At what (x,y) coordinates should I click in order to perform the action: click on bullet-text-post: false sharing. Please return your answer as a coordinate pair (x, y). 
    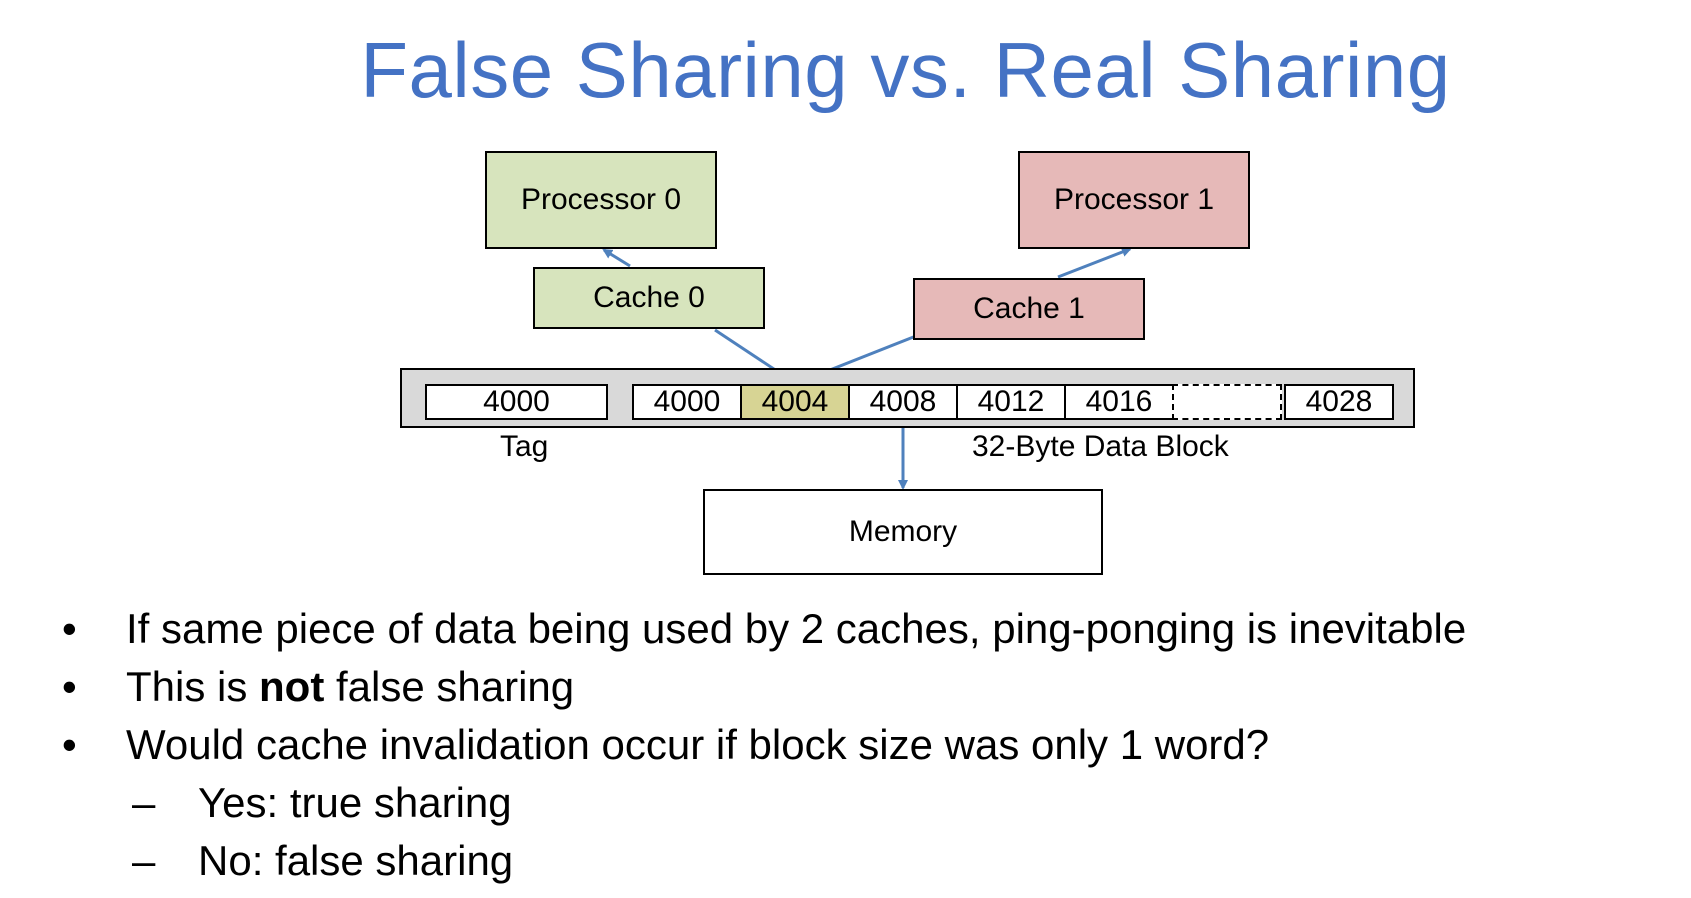
    Looking at the image, I should click on (449, 686).